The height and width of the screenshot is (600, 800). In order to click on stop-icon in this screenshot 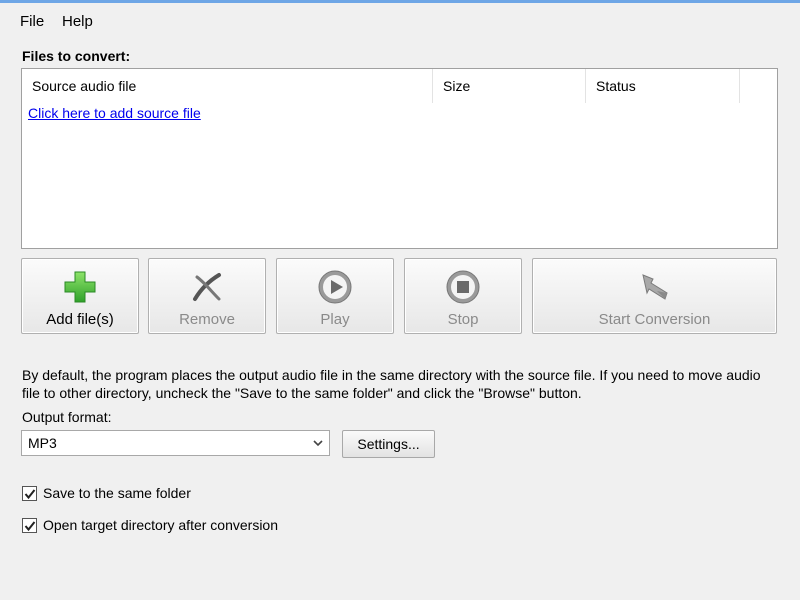, I will do `click(463, 287)`.